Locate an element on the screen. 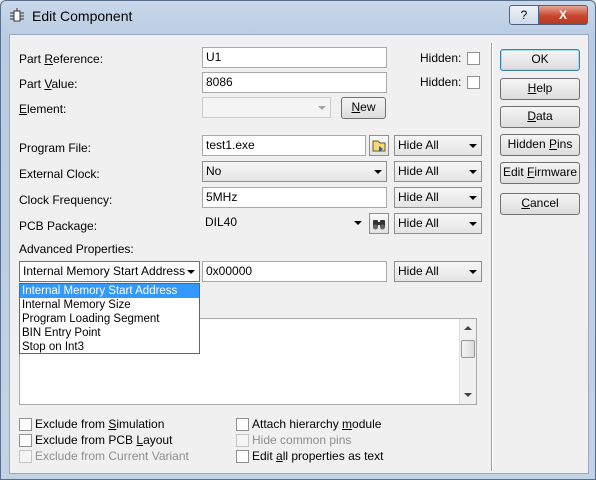  component-icon is located at coordinates (17, 15).